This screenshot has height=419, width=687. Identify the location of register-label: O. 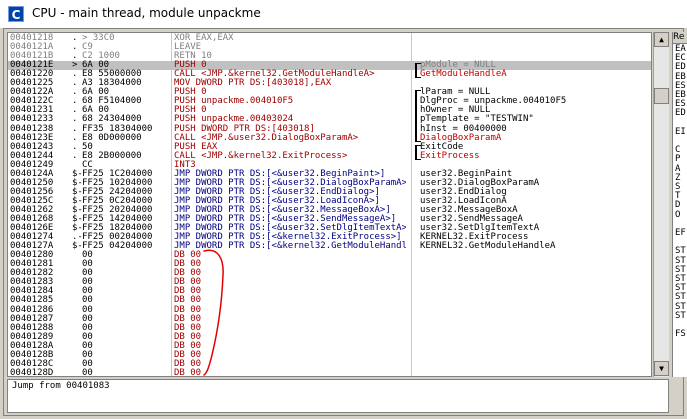
(677, 215).